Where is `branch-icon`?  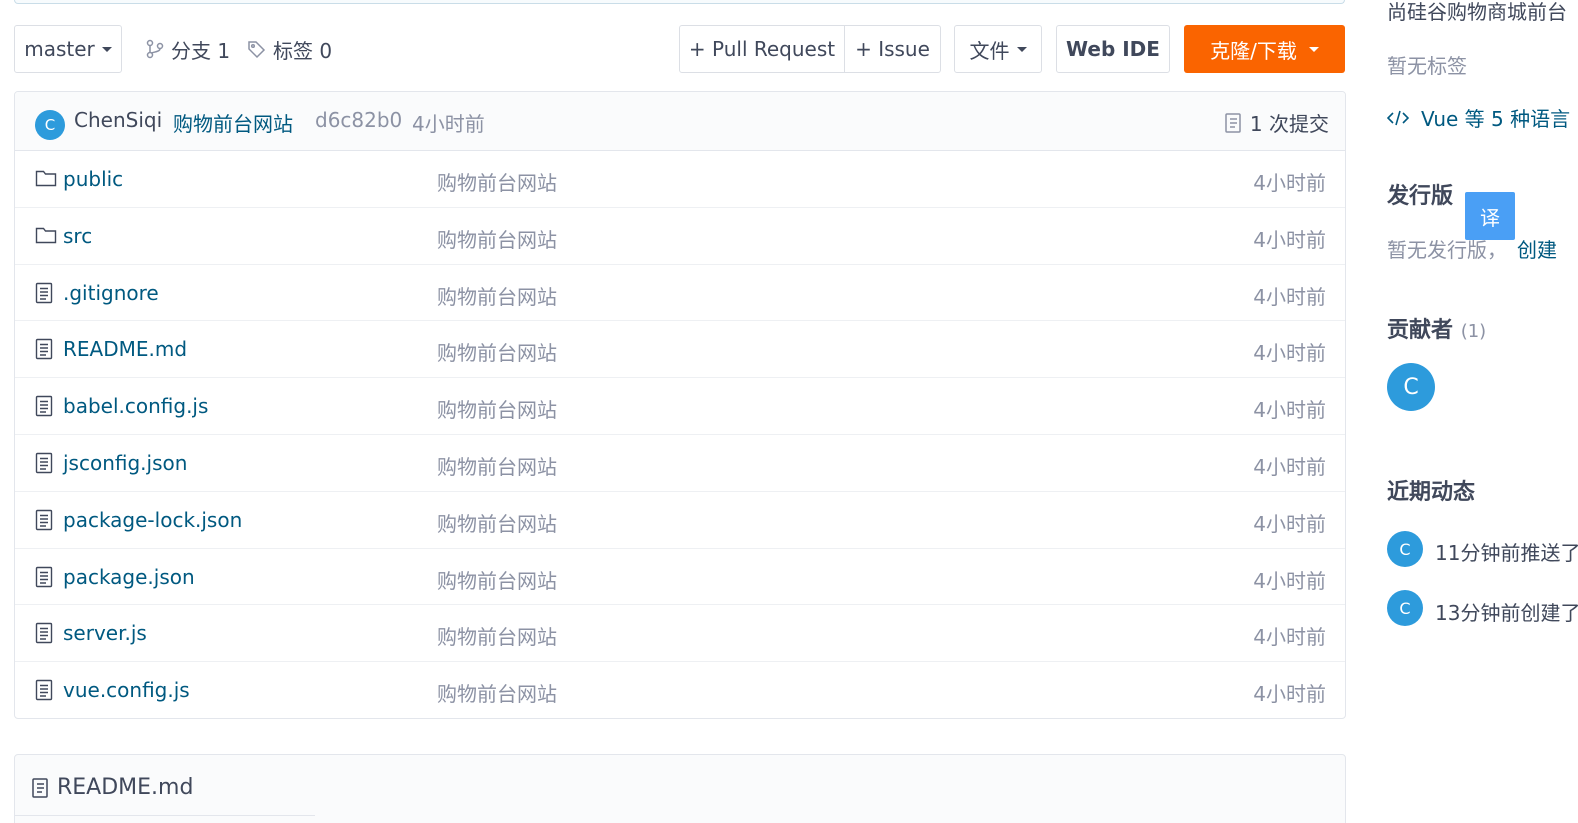
branch-icon is located at coordinates (155, 49).